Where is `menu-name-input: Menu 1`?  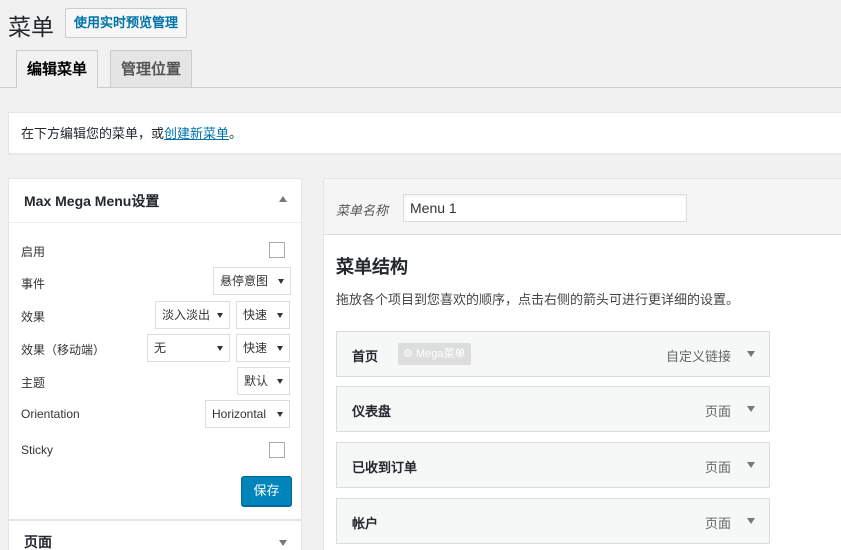 menu-name-input: Menu 1 is located at coordinates (545, 208).